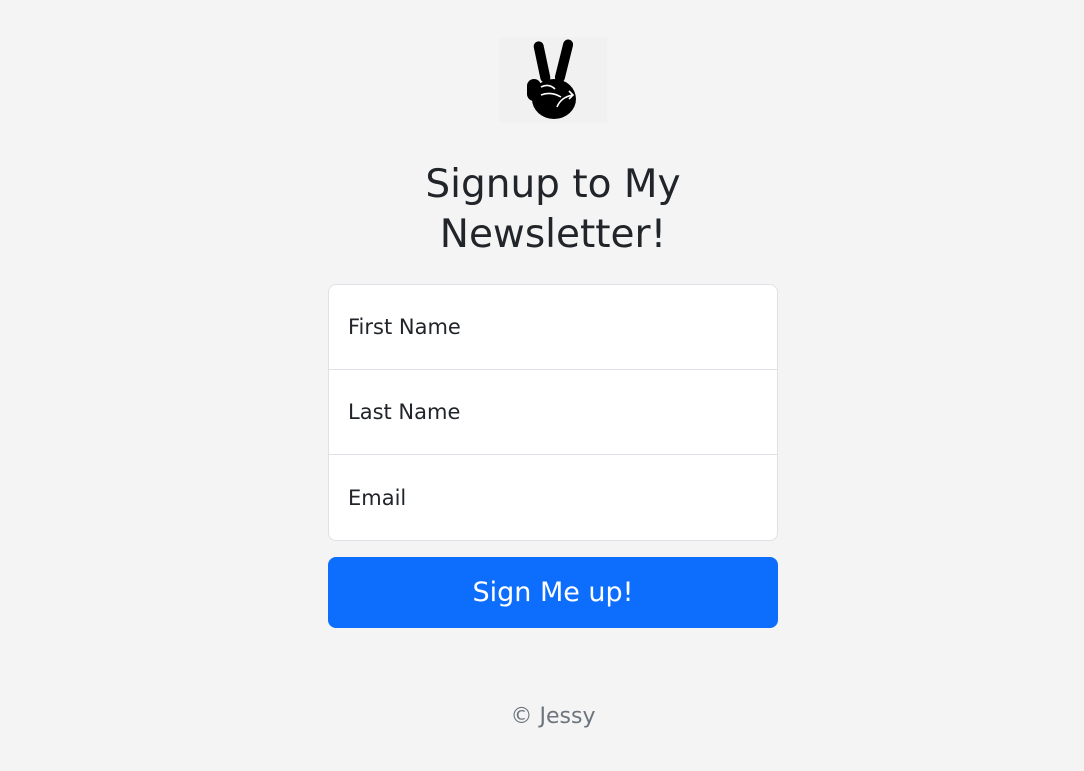  I want to click on logo, so click(553, 80).